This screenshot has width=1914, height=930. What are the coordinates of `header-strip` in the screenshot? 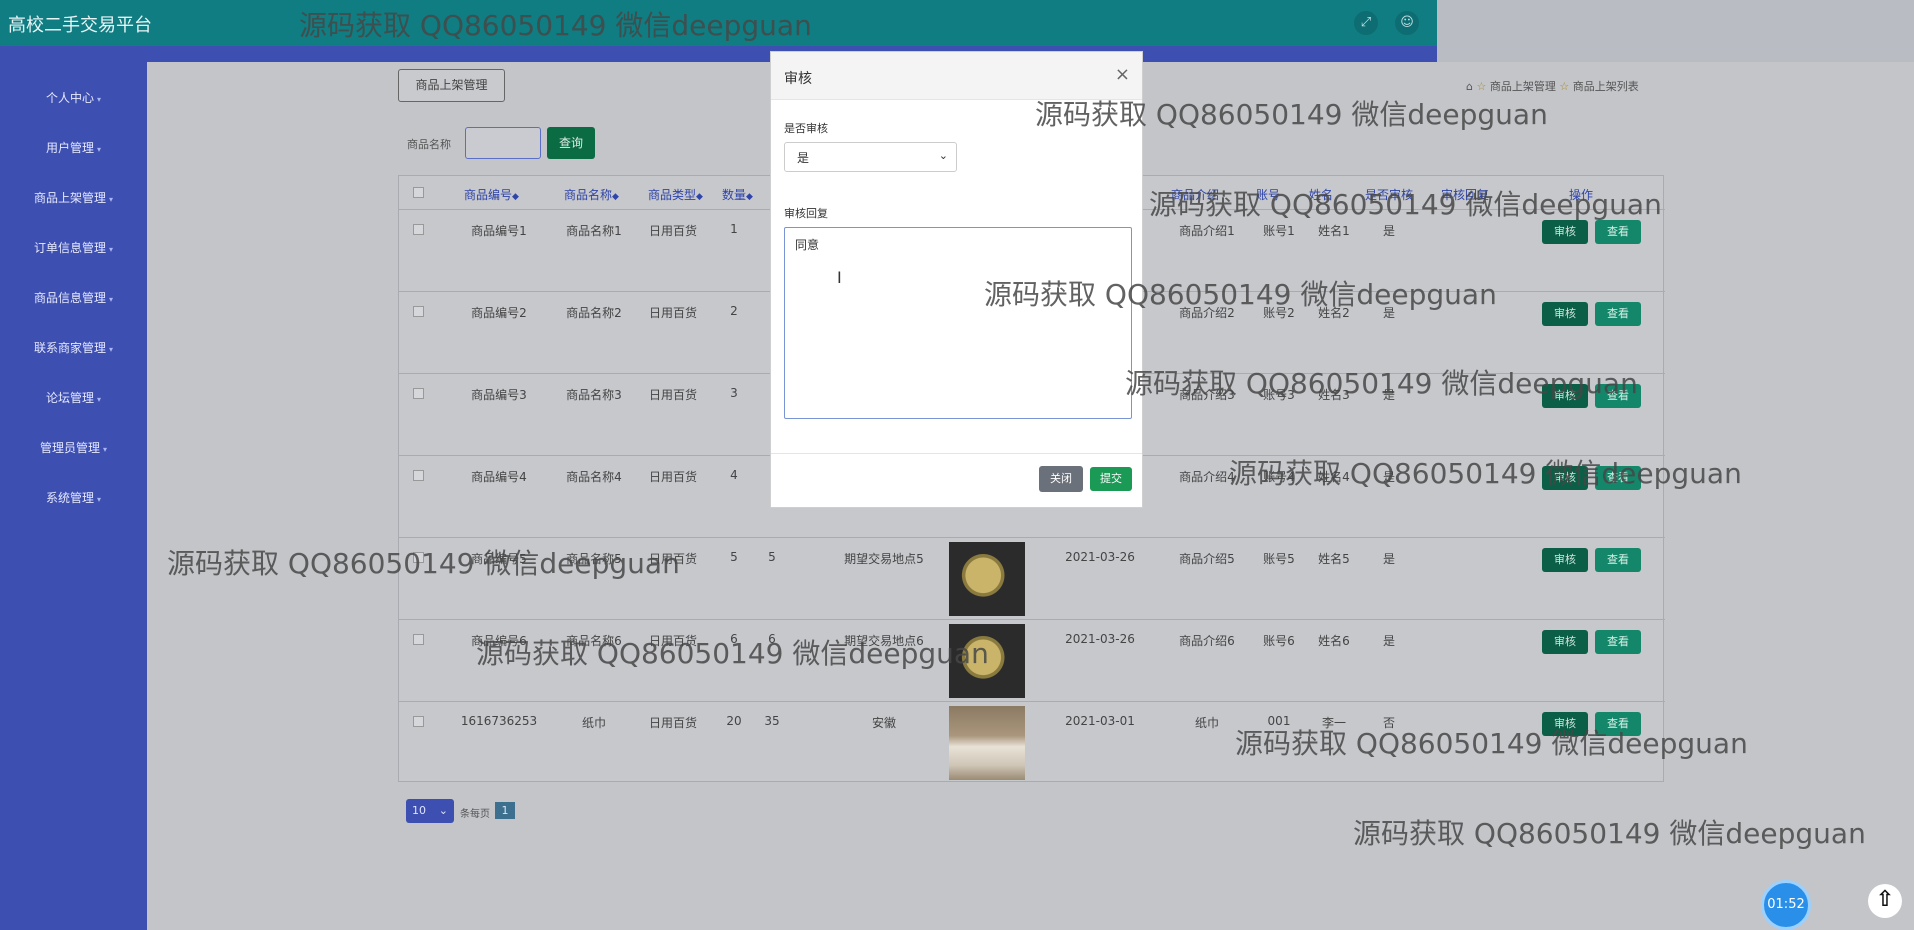 It's located at (718, 54).